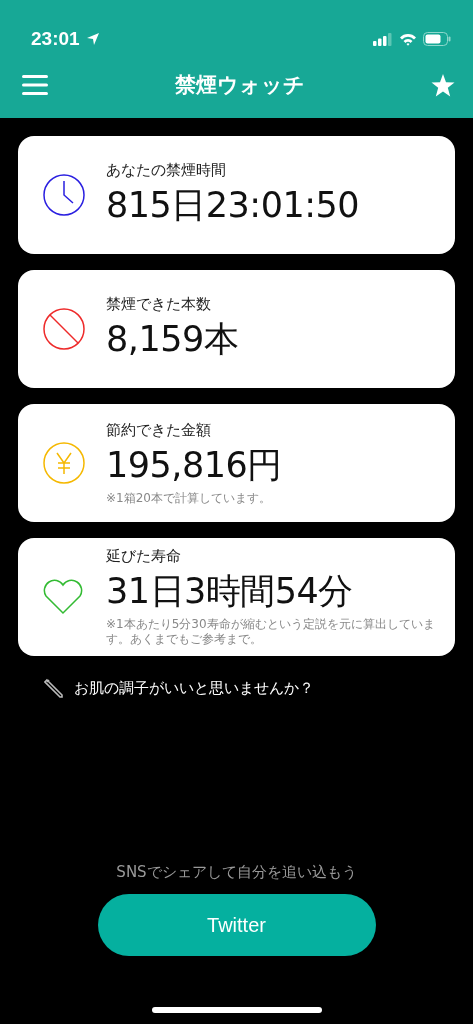 Image resolution: width=473 pixels, height=1024 pixels. I want to click on menu-icon, so click(35, 85).